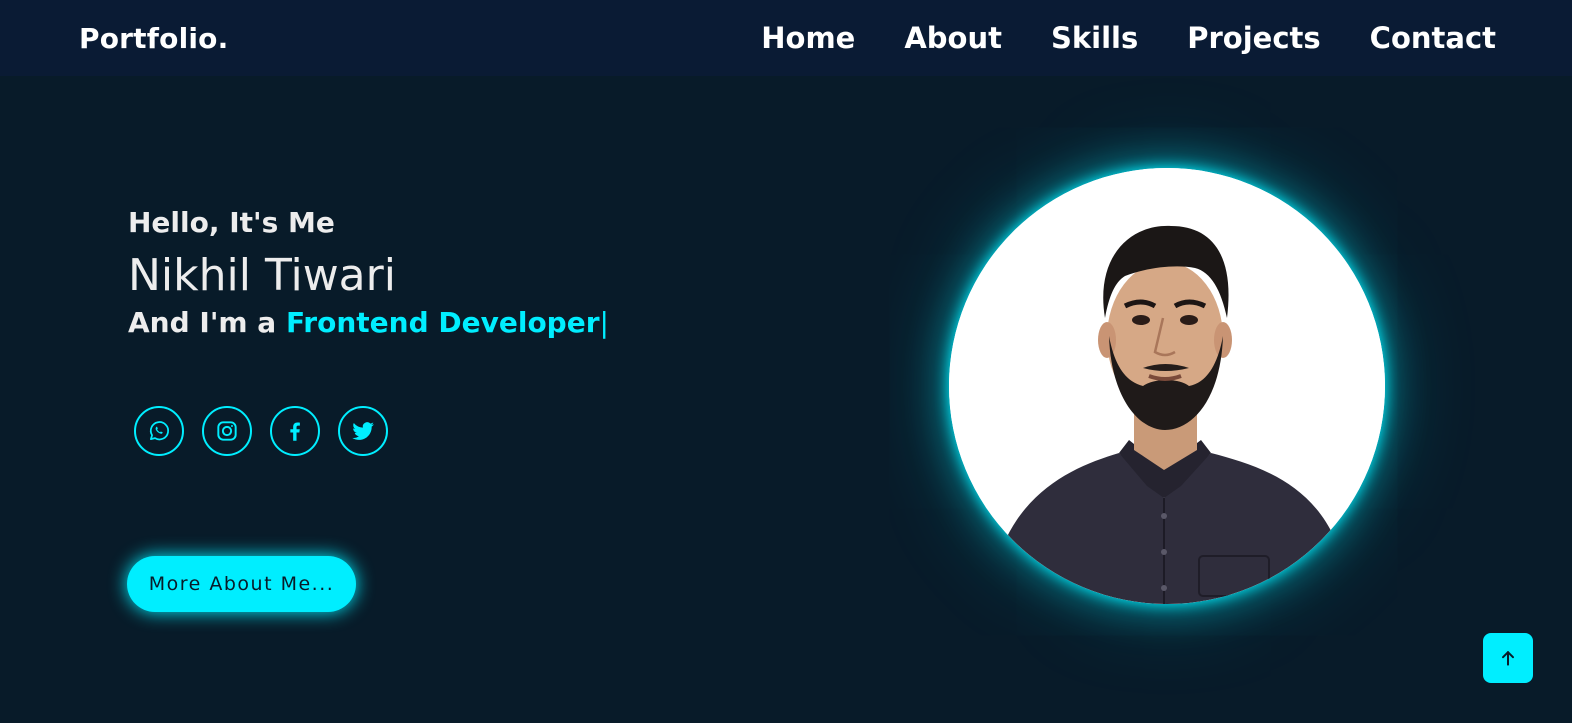  I want to click on whatsapp-icon, so click(159, 431).